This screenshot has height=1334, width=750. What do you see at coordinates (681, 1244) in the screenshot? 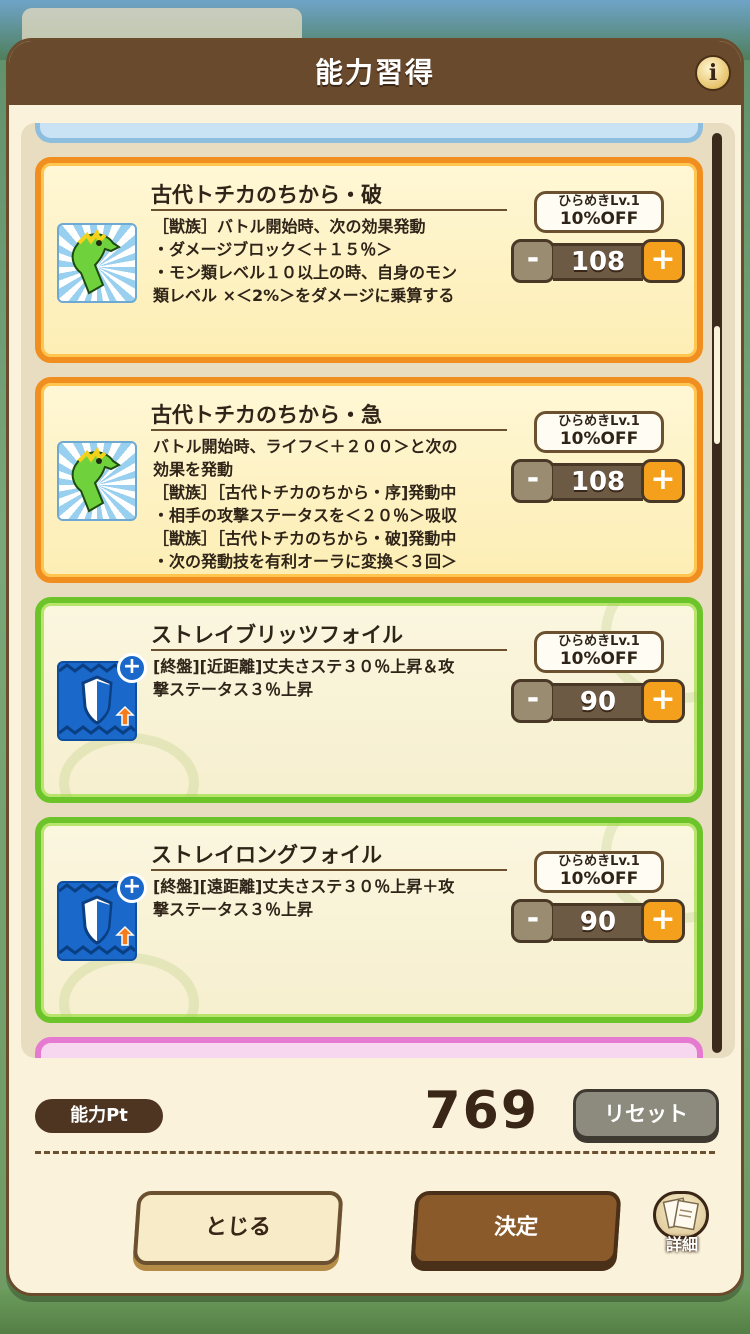
I see `detail-label: 詳細` at bounding box center [681, 1244].